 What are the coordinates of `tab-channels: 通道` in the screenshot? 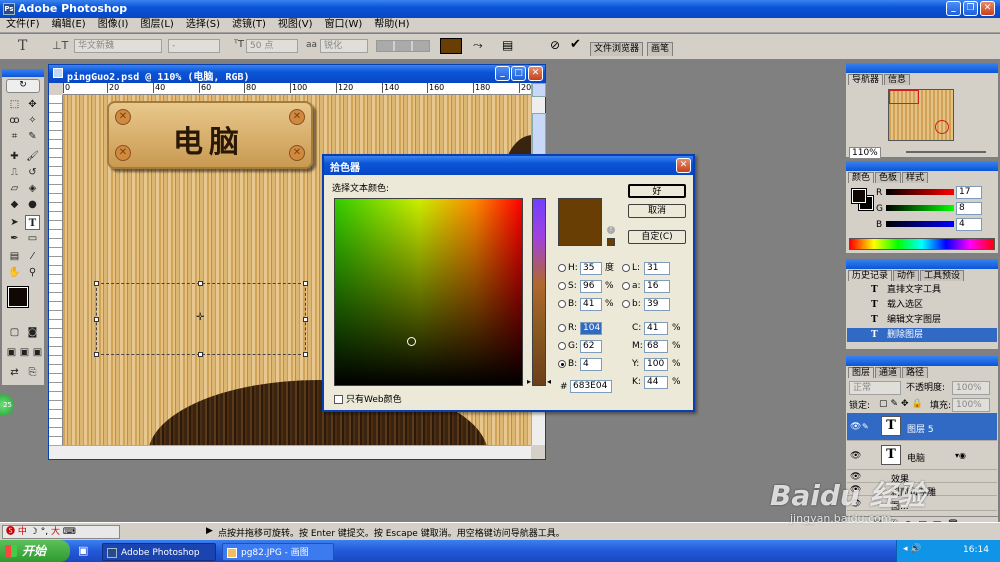 It's located at (888, 372).